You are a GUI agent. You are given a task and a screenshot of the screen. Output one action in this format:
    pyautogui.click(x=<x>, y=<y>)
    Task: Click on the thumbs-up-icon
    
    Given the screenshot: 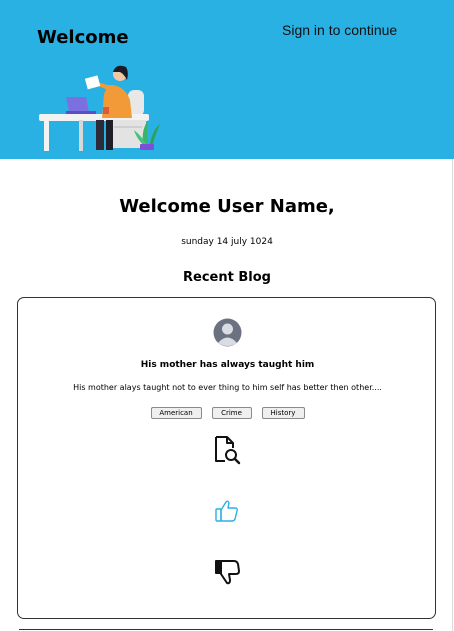 What is the action you would take?
    pyautogui.click(x=227, y=511)
    